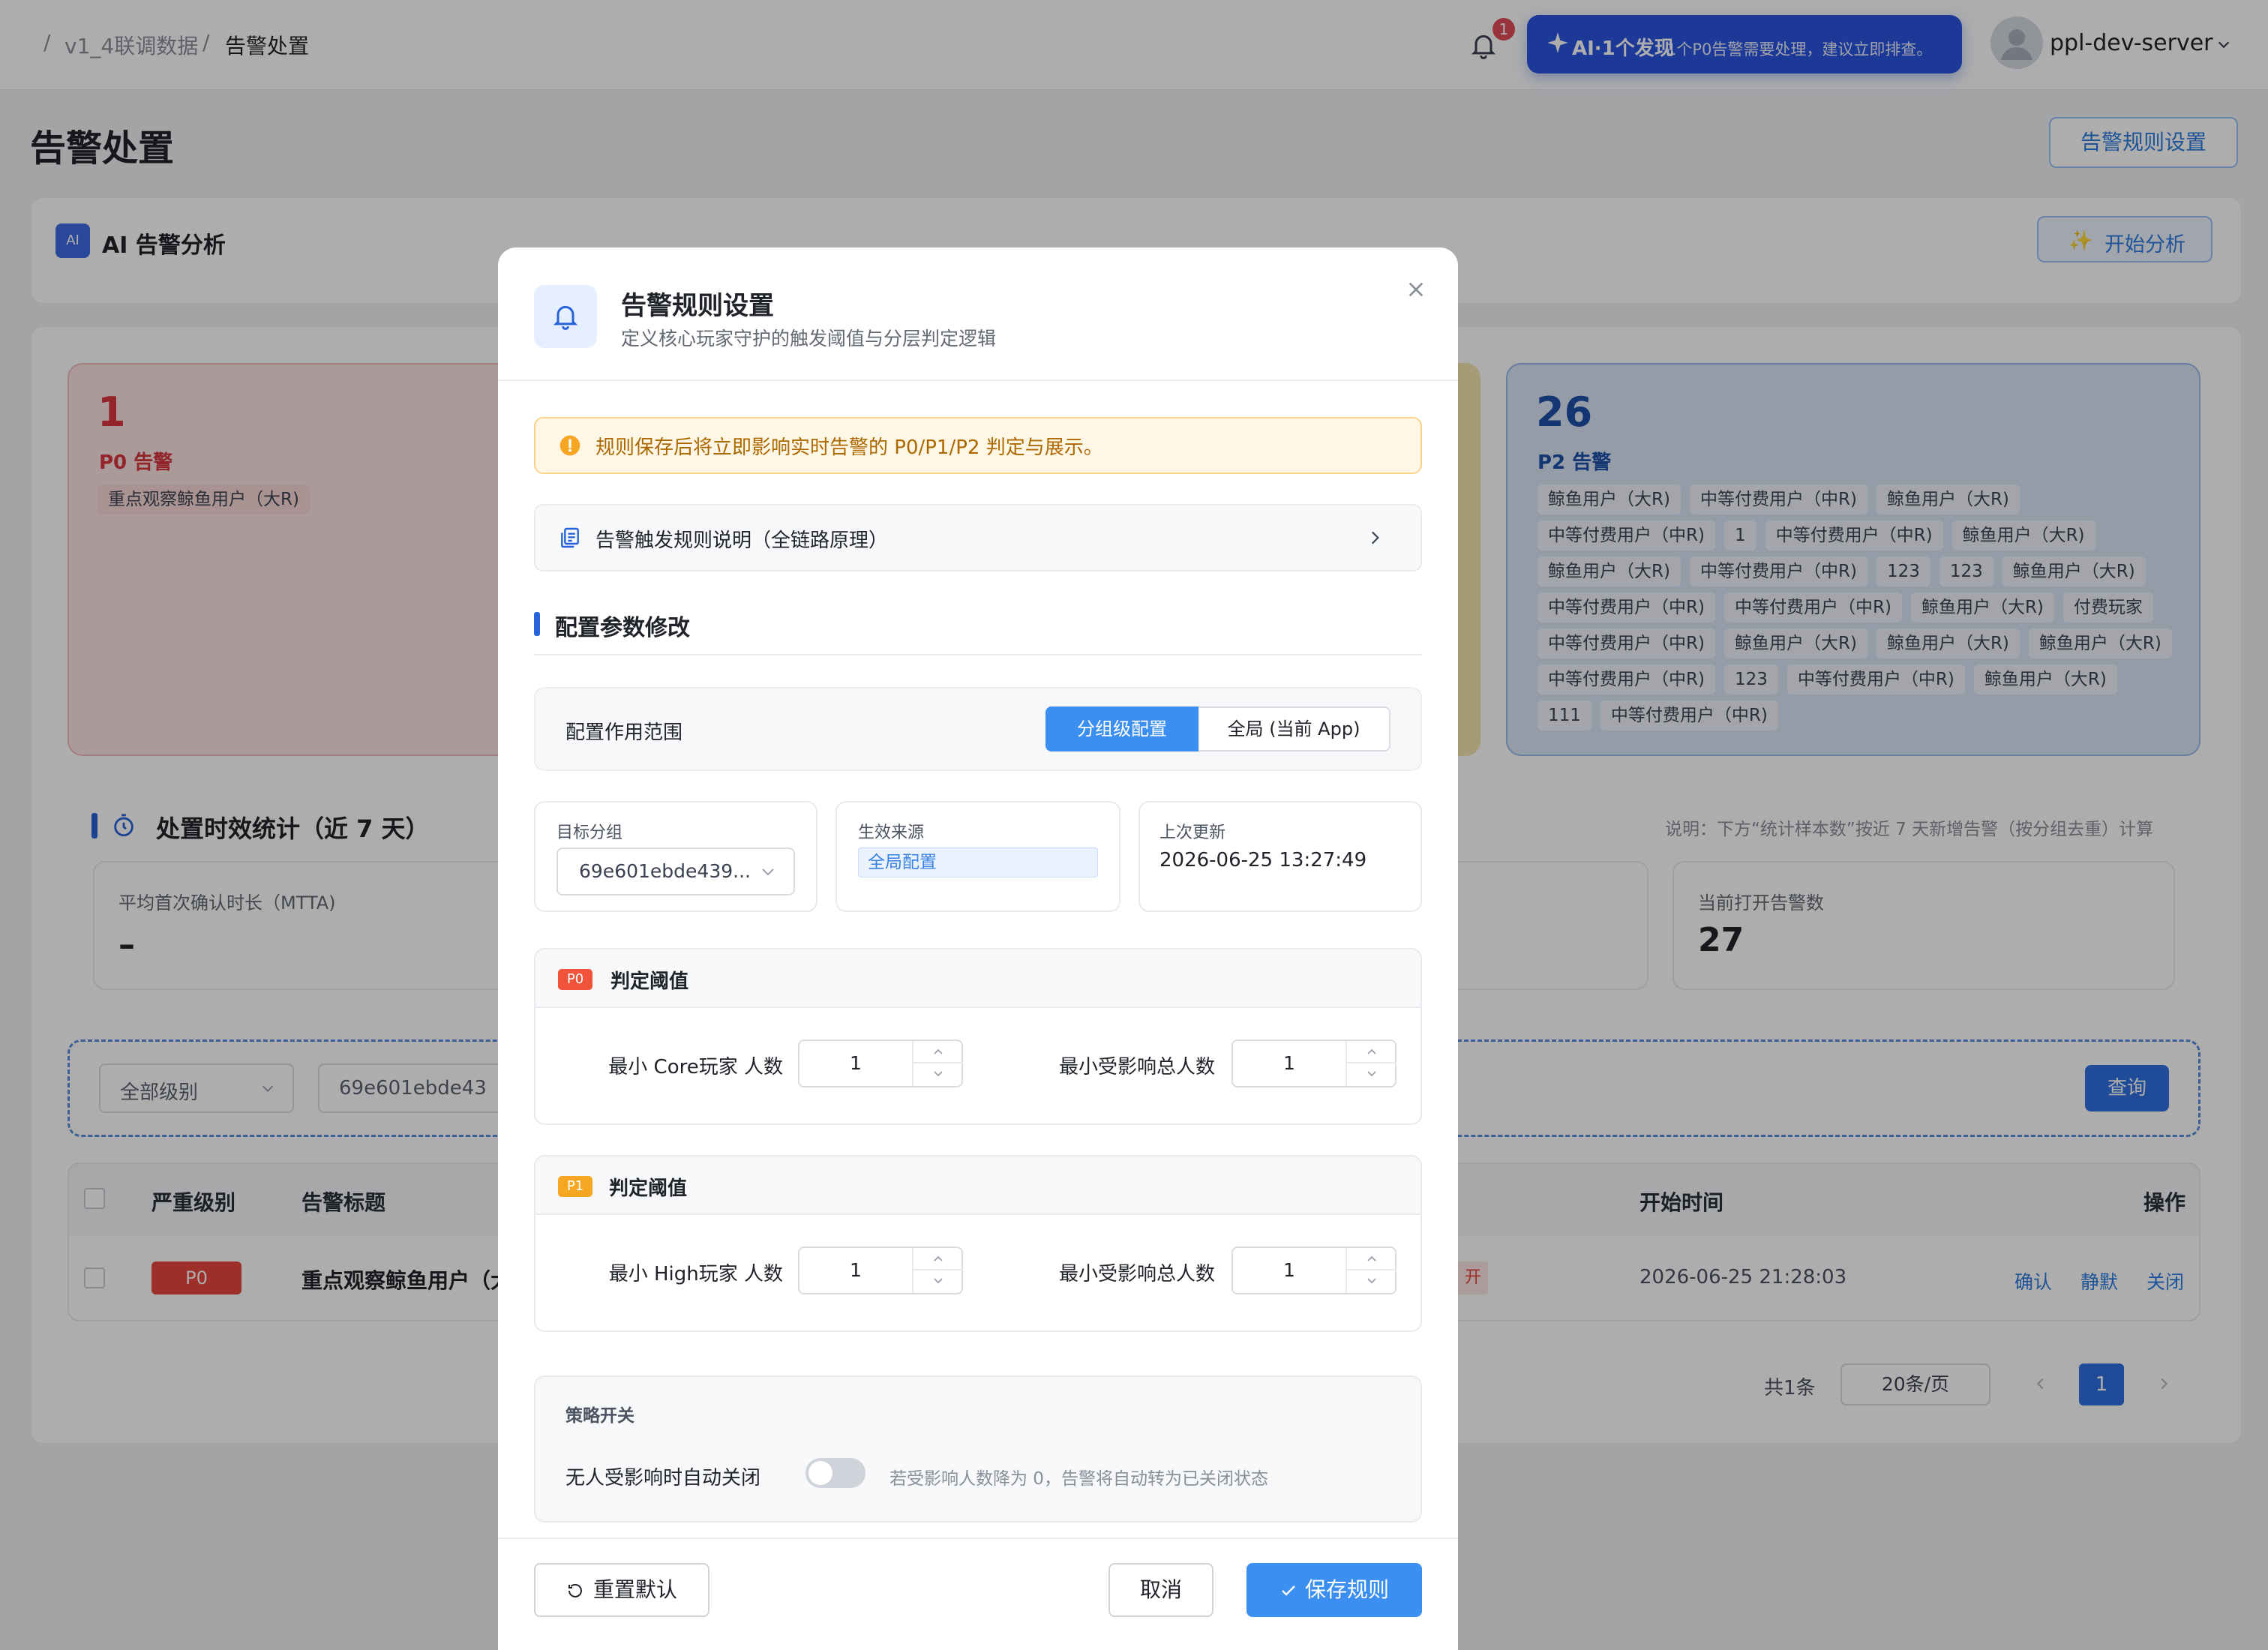  Describe the element at coordinates (648, 1189) in the screenshot. I see `p1-threshold-title: 判定阈值` at that location.